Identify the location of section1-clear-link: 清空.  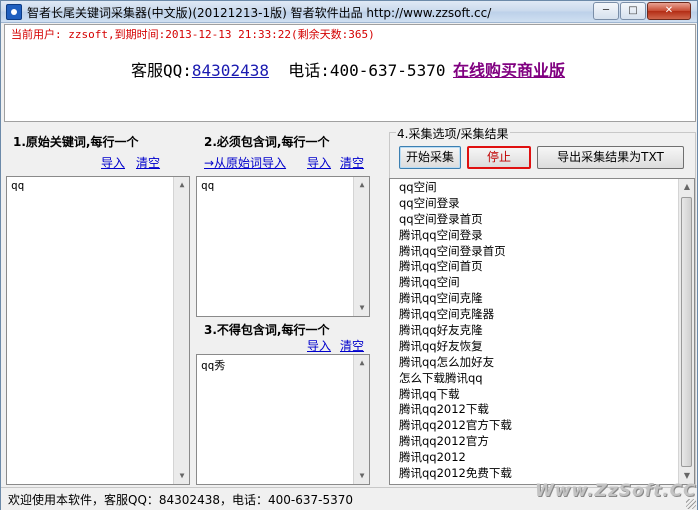
(148, 162).